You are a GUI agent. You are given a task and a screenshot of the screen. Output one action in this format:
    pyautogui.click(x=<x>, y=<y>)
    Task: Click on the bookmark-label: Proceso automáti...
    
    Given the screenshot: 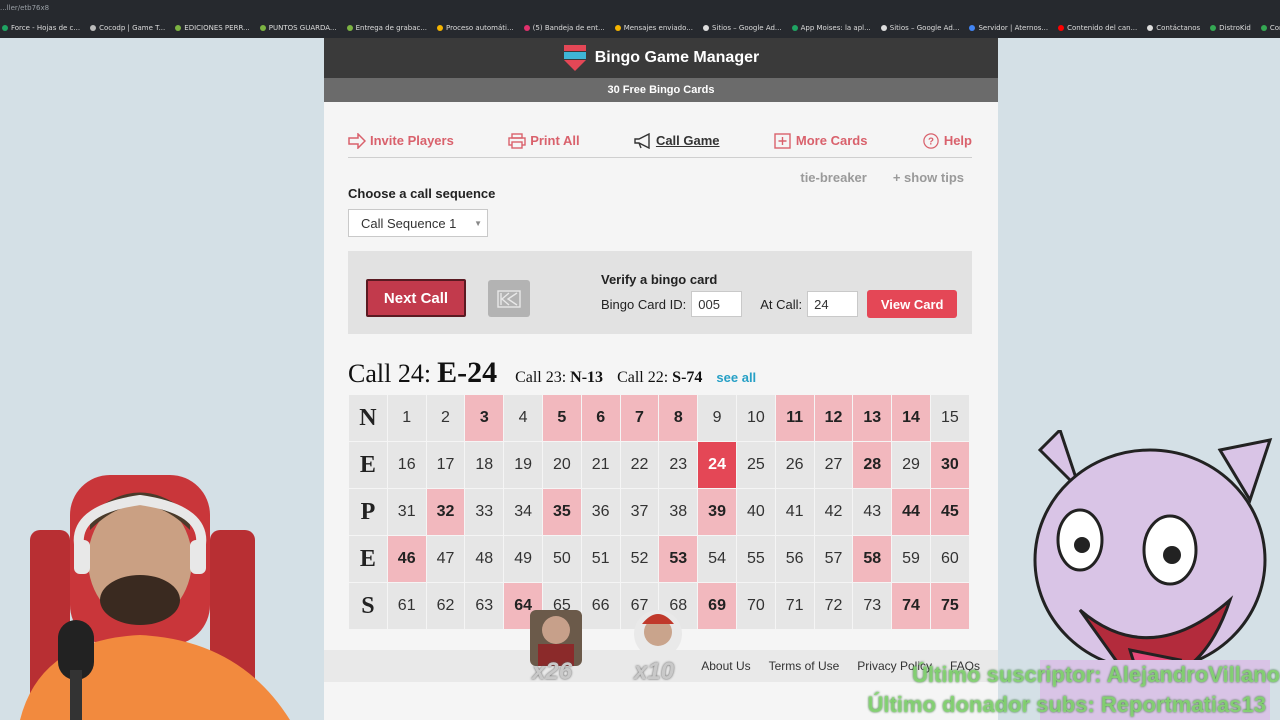 What is the action you would take?
    pyautogui.click(x=480, y=28)
    